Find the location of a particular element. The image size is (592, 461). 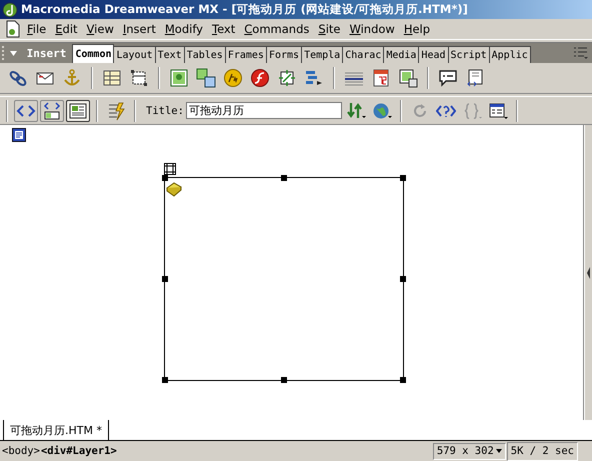

insert-tab: Charac is located at coordinates (363, 54).